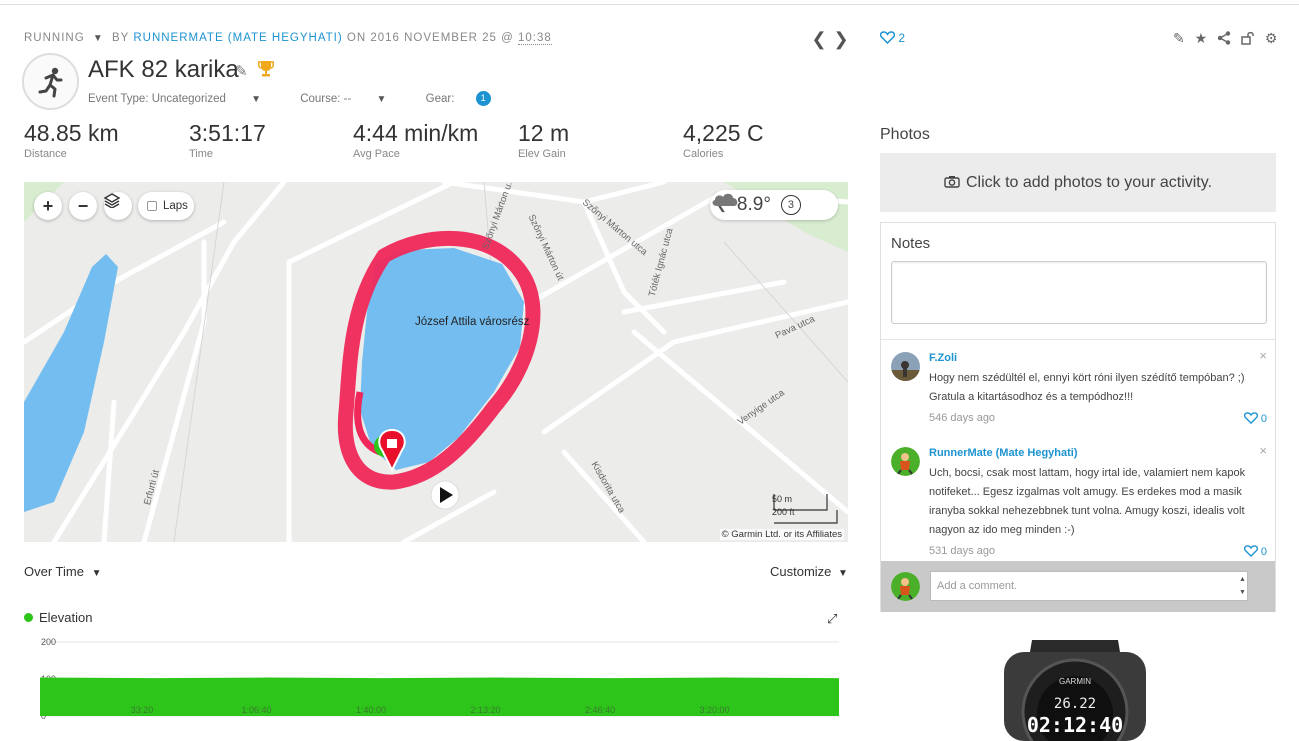  What do you see at coordinates (48, 206) in the screenshot?
I see `zoom-in-button: +` at bounding box center [48, 206].